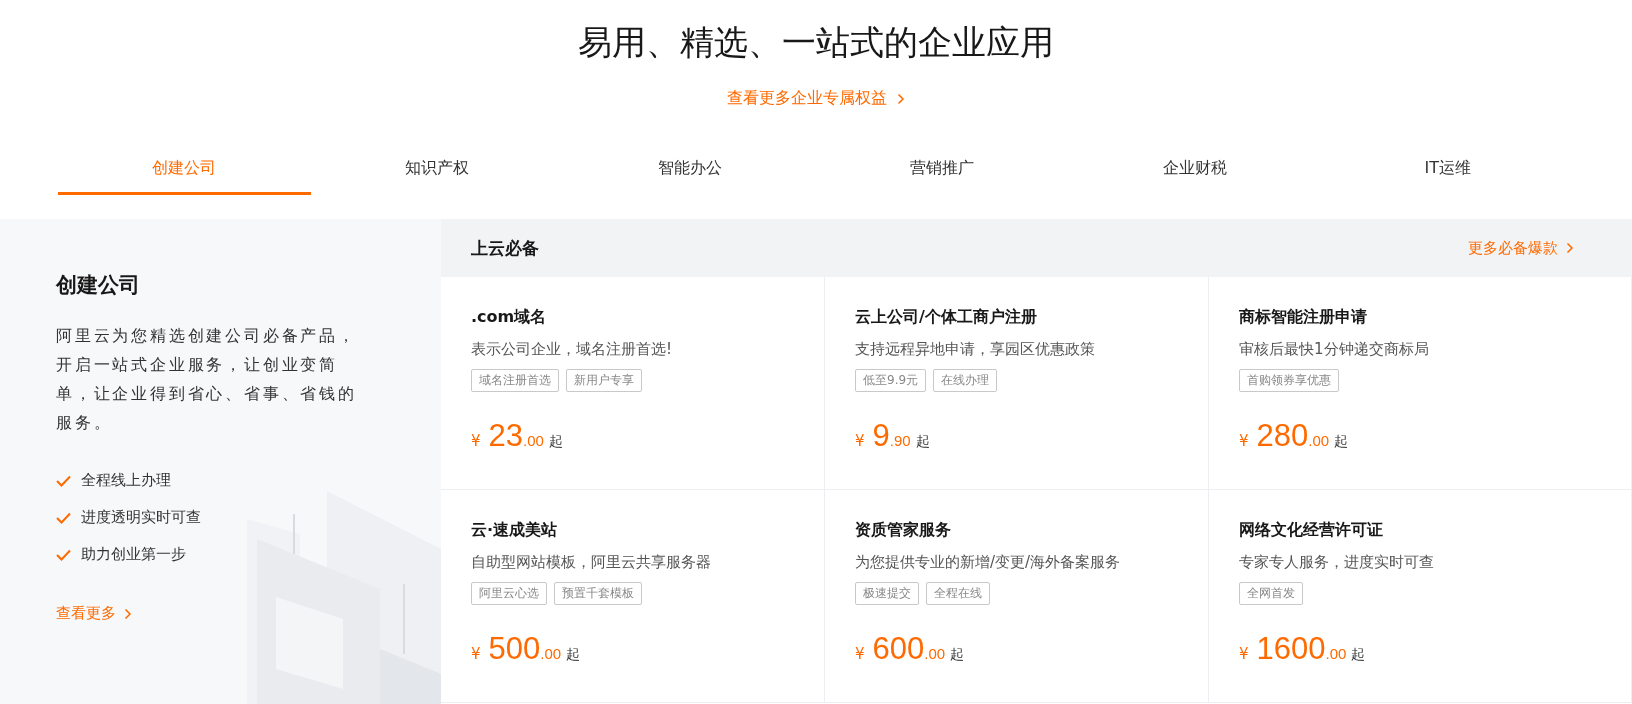 This screenshot has height=704, width=1632. What do you see at coordinates (891, 380) in the screenshot?
I see `product-tag: 低至9.9元` at bounding box center [891, 380].